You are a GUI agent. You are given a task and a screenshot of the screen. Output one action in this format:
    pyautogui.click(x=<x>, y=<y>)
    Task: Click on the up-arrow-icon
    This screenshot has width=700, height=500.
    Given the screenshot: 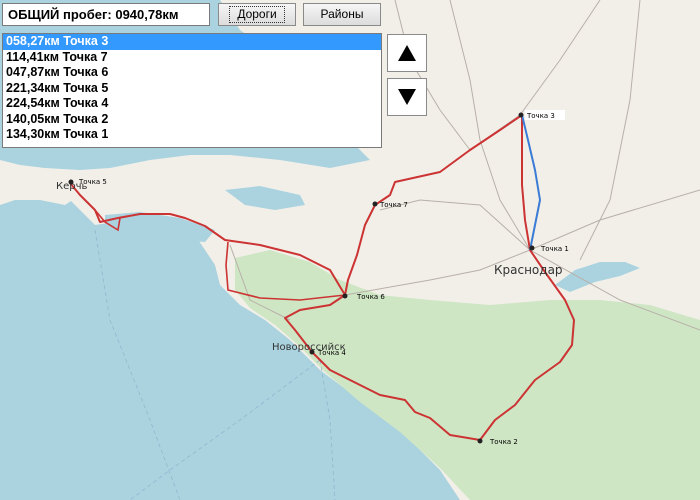 What is the action you would take?
    pyautogui.click(x=407, y=53)
    